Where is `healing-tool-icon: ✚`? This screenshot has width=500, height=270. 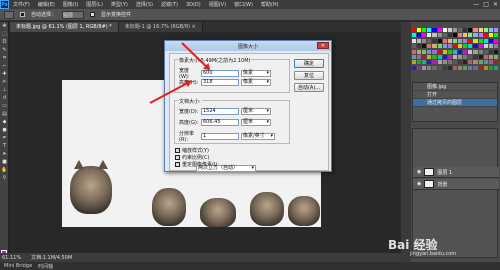
healing-tool-icon: ✚ is located at coordinates (4, 74).